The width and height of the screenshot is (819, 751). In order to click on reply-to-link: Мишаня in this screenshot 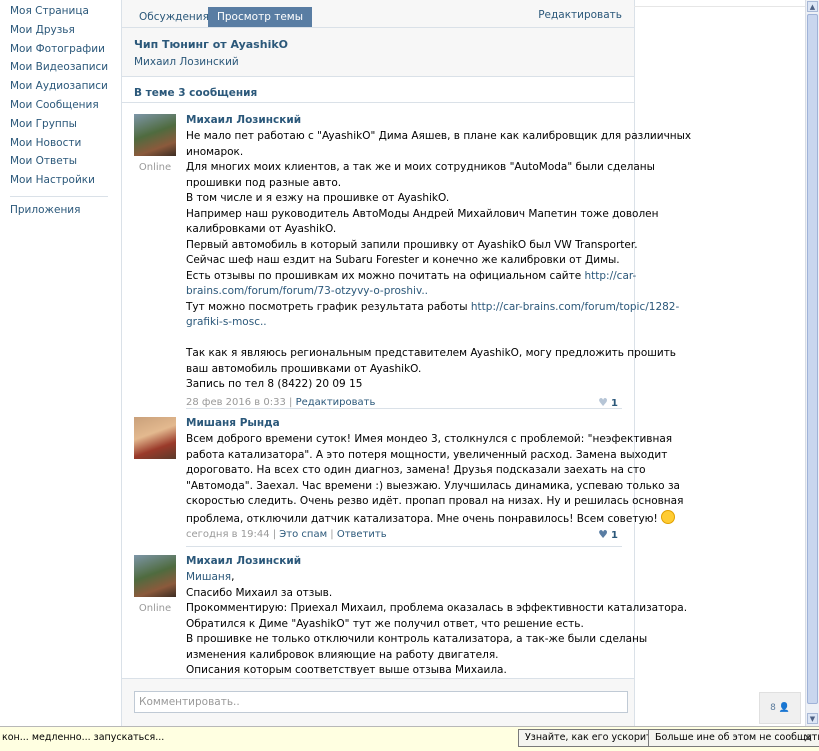, I will do `click(208, 577)`.